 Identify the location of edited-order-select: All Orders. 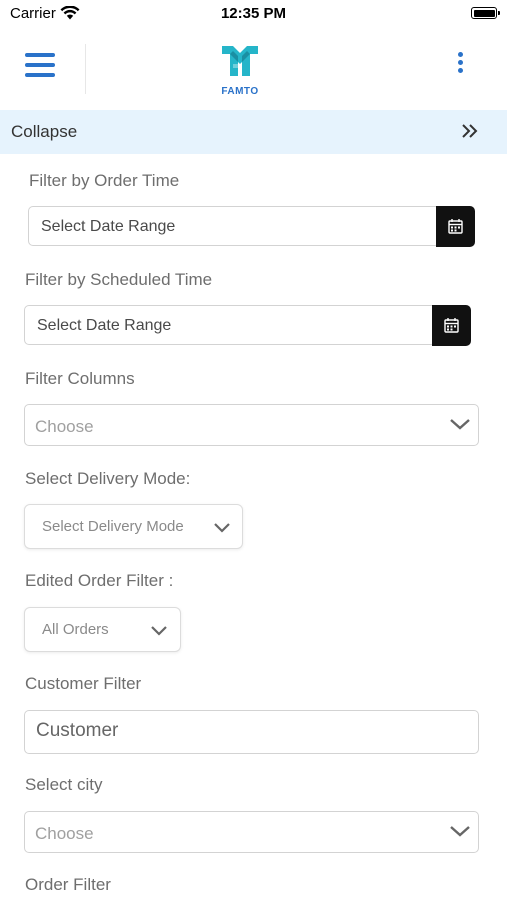
(102, 629).